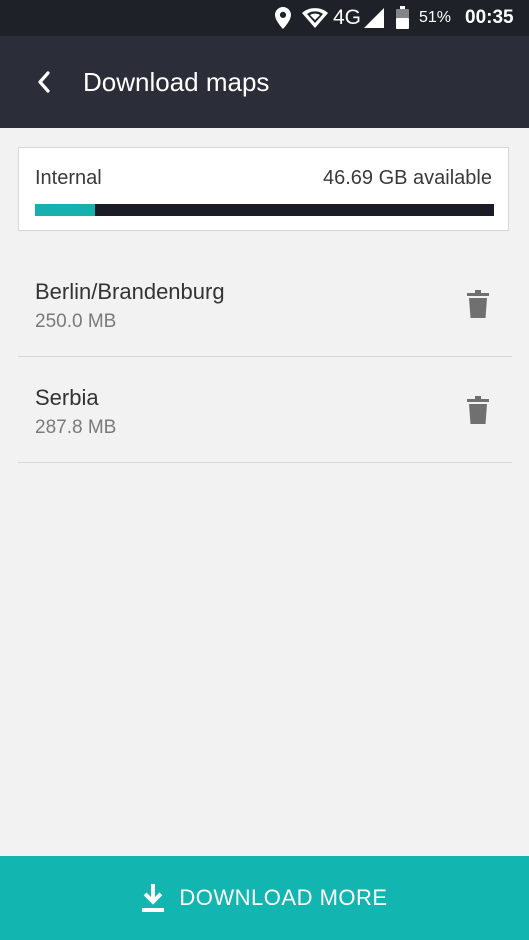 Image resolution: width=529 pixels, height=940 pixels. I want to click on download-more-label: DOWNLOAD MORE, so click(283, 897).